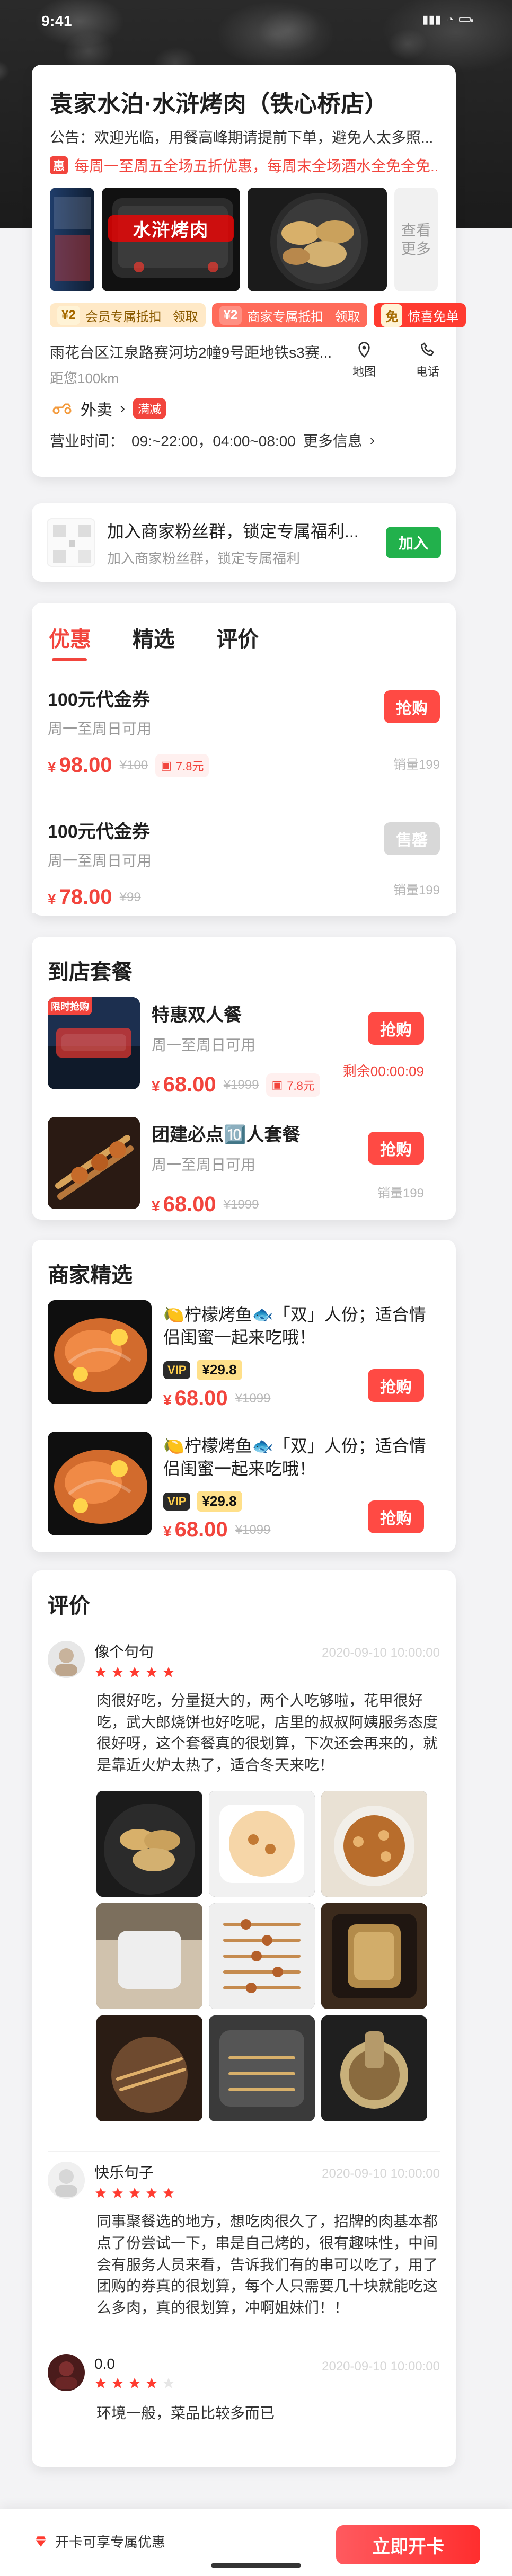 The height and width of the screenshot is (2576, 512). I want to click on review-item: 0.0 2020-09-10 10:00:00 环境一般，菜品比较多而已, so click(244, 2384).